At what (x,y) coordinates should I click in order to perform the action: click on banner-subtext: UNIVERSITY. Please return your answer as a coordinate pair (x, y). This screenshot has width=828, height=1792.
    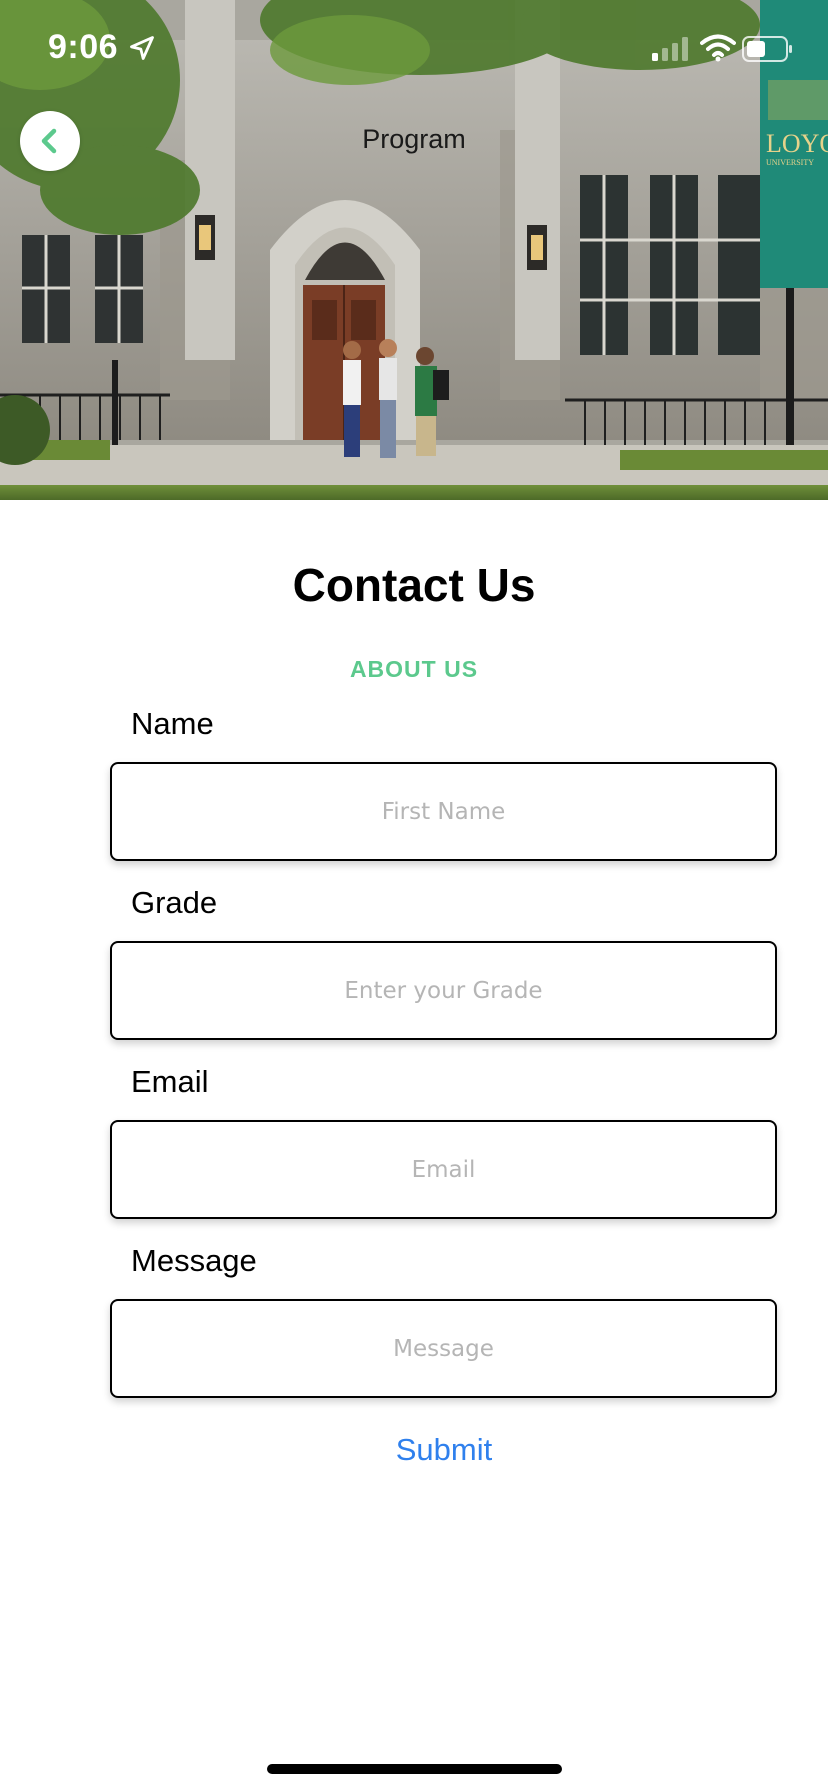
    Looking at the image, I should click on (790, 162).